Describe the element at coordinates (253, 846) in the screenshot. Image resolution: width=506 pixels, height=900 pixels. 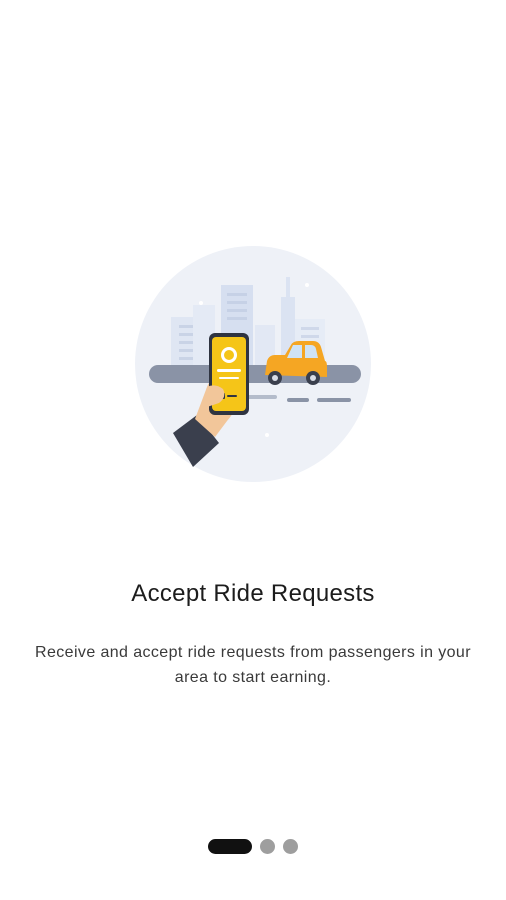
I see `page-indicator` at that location.